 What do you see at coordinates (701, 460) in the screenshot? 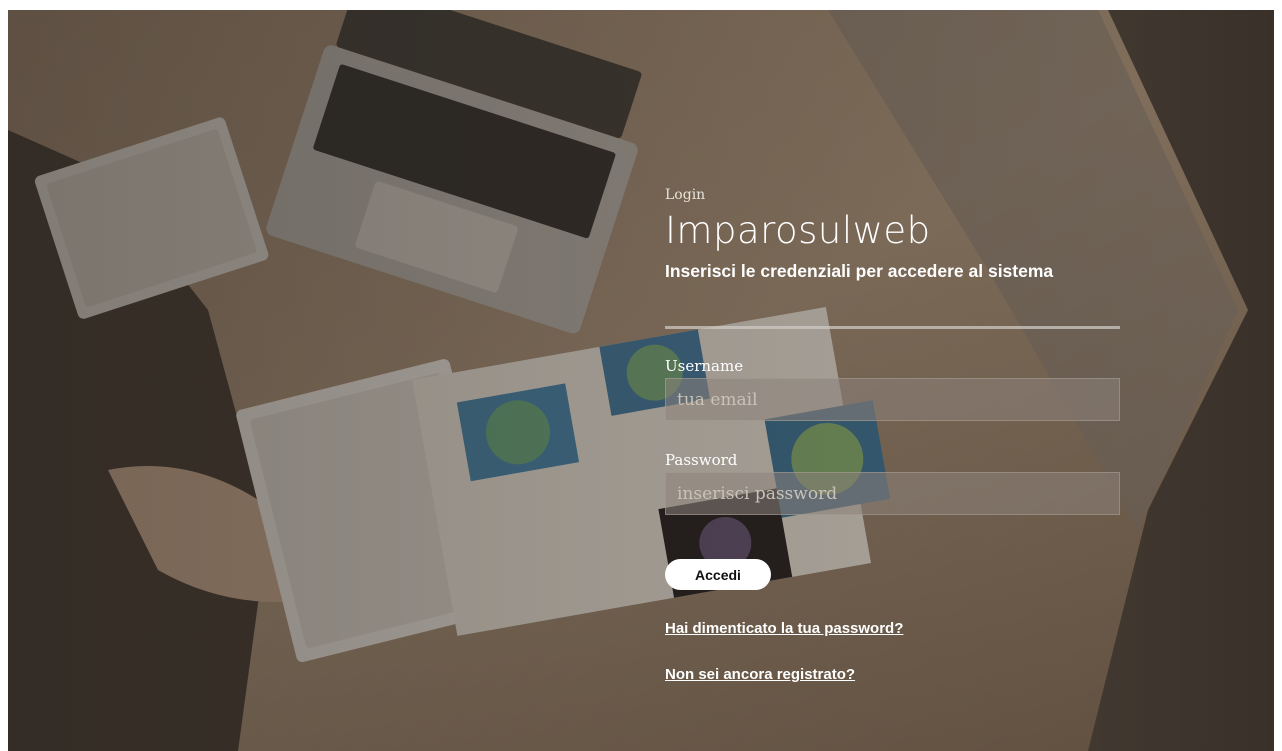
I see `password-label: Password` at bounding box center [701, 460].